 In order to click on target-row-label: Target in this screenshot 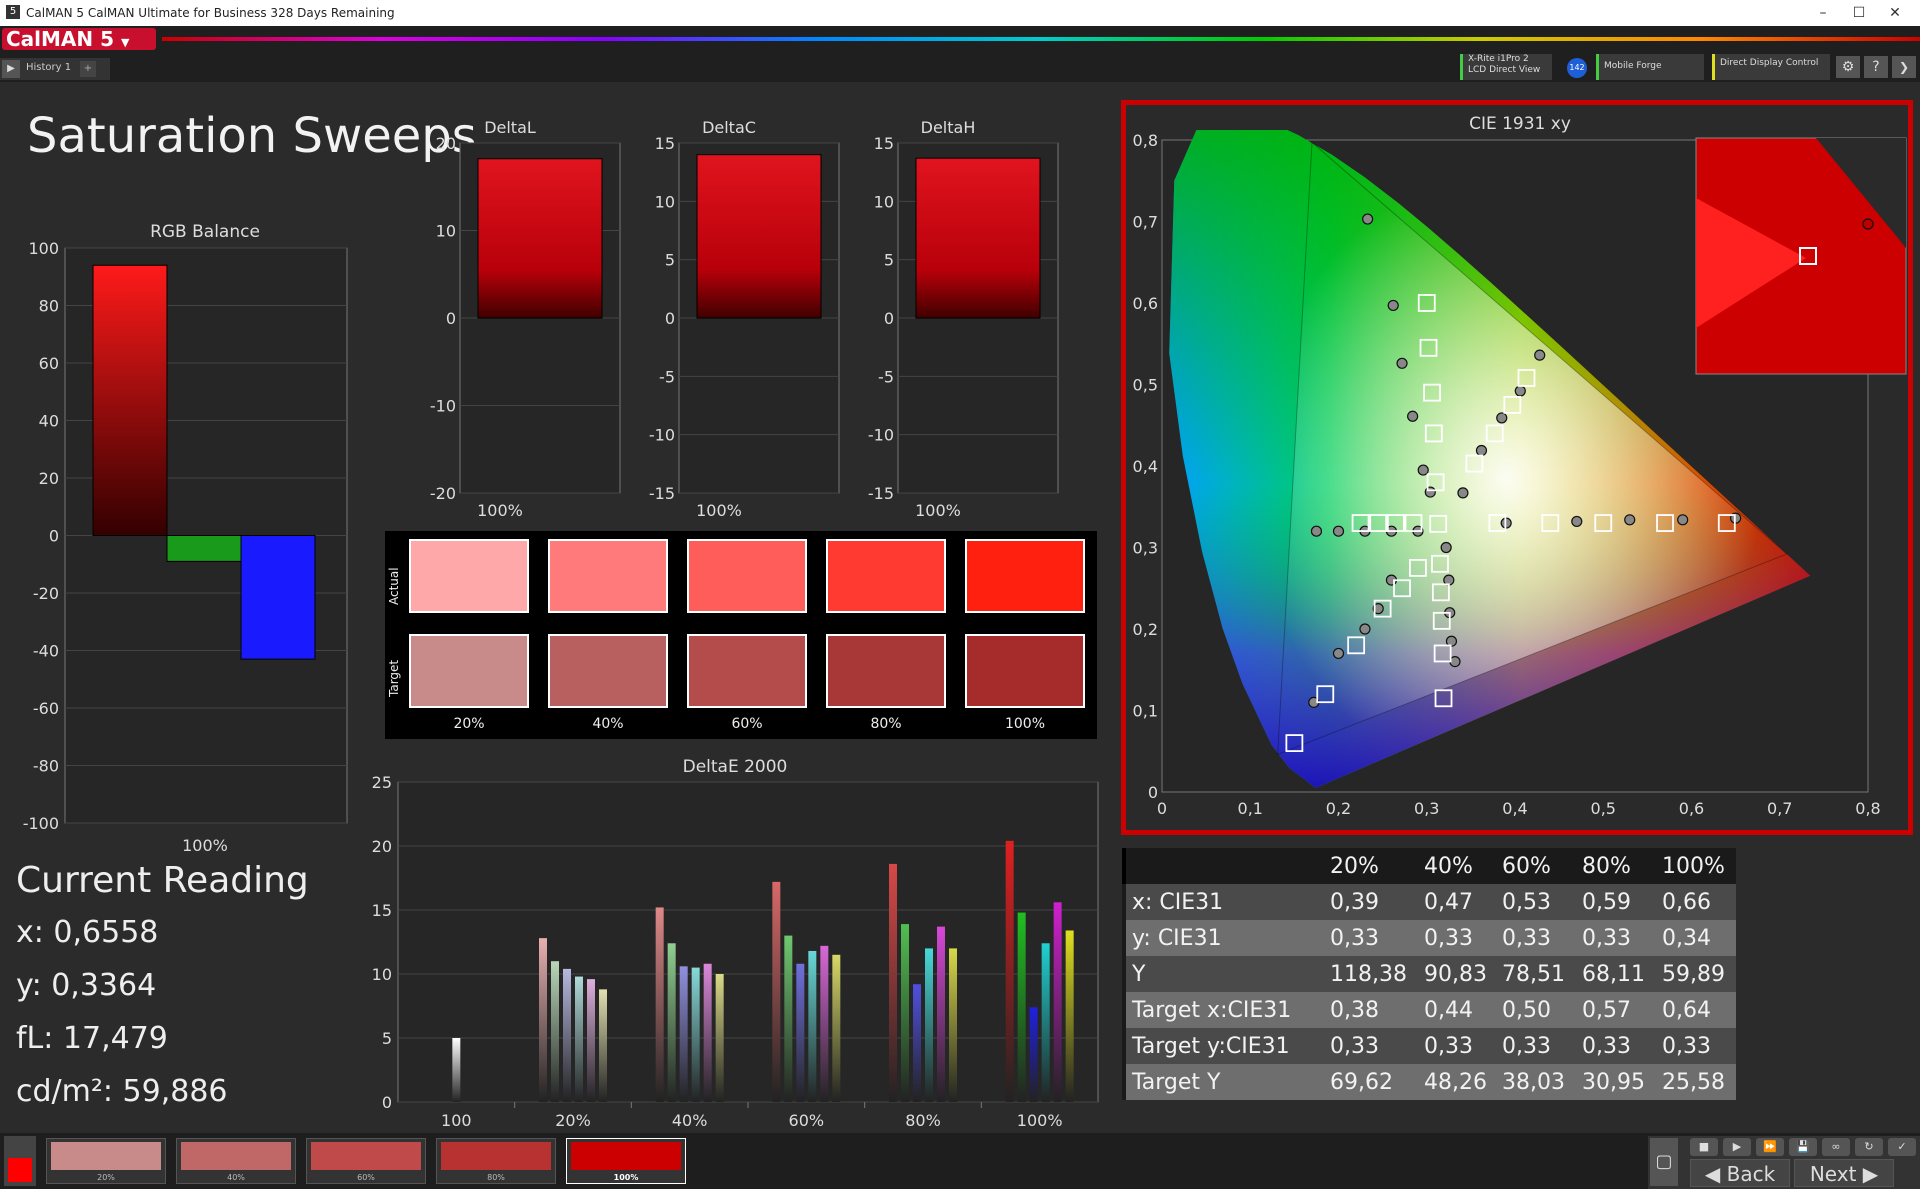, I will do `click(394, 678)`.